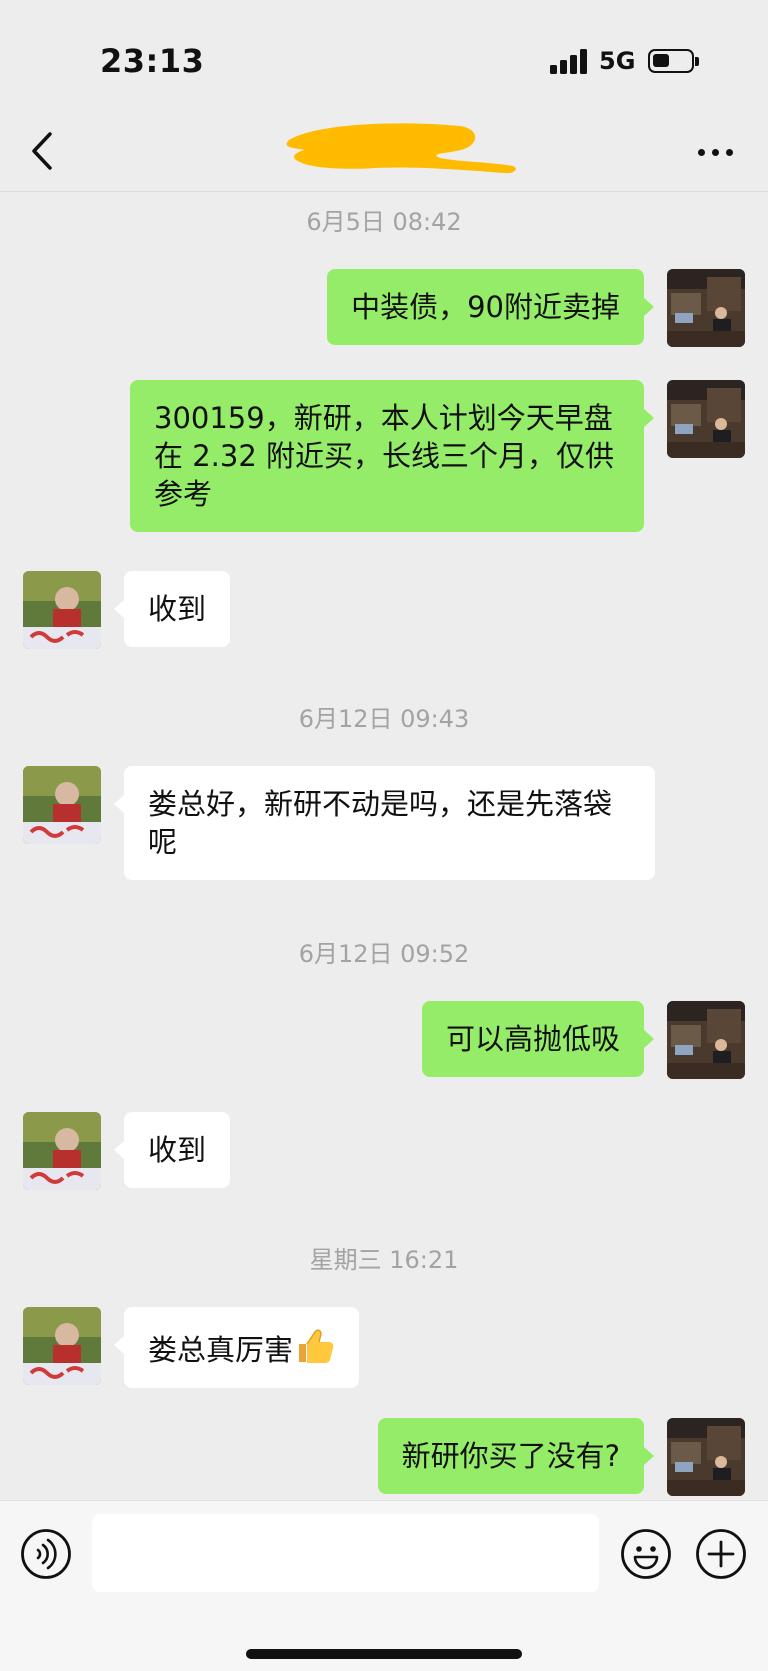 Image resolution: width=768 pixels, height=1671 pixels. I want to click on chat-header, so click(384, 151).